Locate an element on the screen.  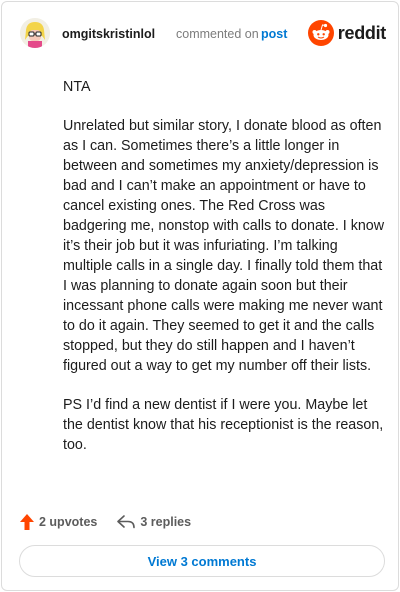
replies-button: 3 replies is located at coordinates (154, 522).